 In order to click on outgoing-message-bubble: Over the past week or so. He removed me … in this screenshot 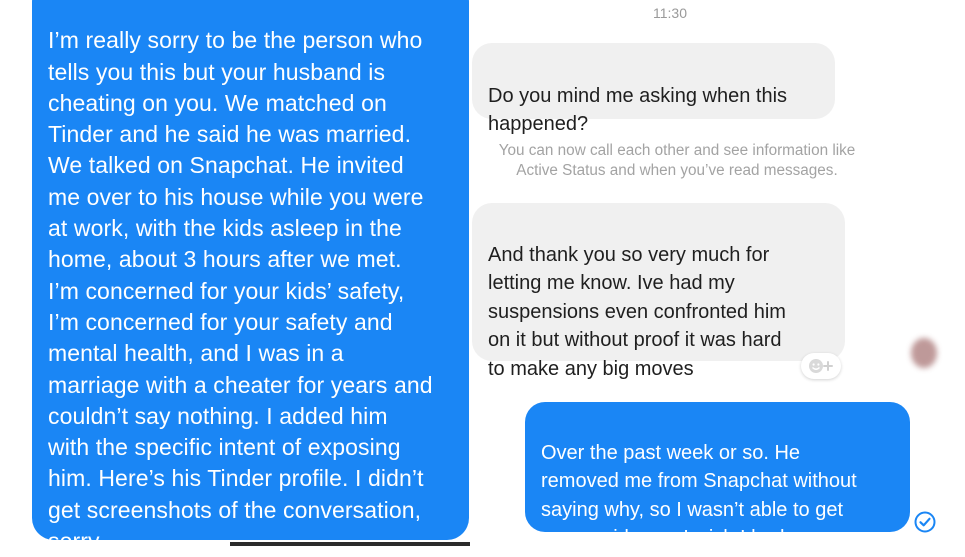, I will do `click(717, 475)`.